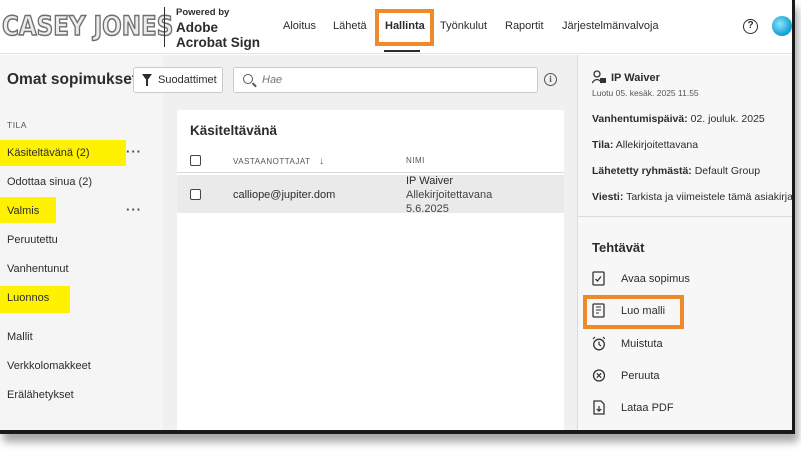 The height and width of the screenshot is (472, 801). I want to click on expiry-value: 02. jouluk. 2025, so click(727, 119).